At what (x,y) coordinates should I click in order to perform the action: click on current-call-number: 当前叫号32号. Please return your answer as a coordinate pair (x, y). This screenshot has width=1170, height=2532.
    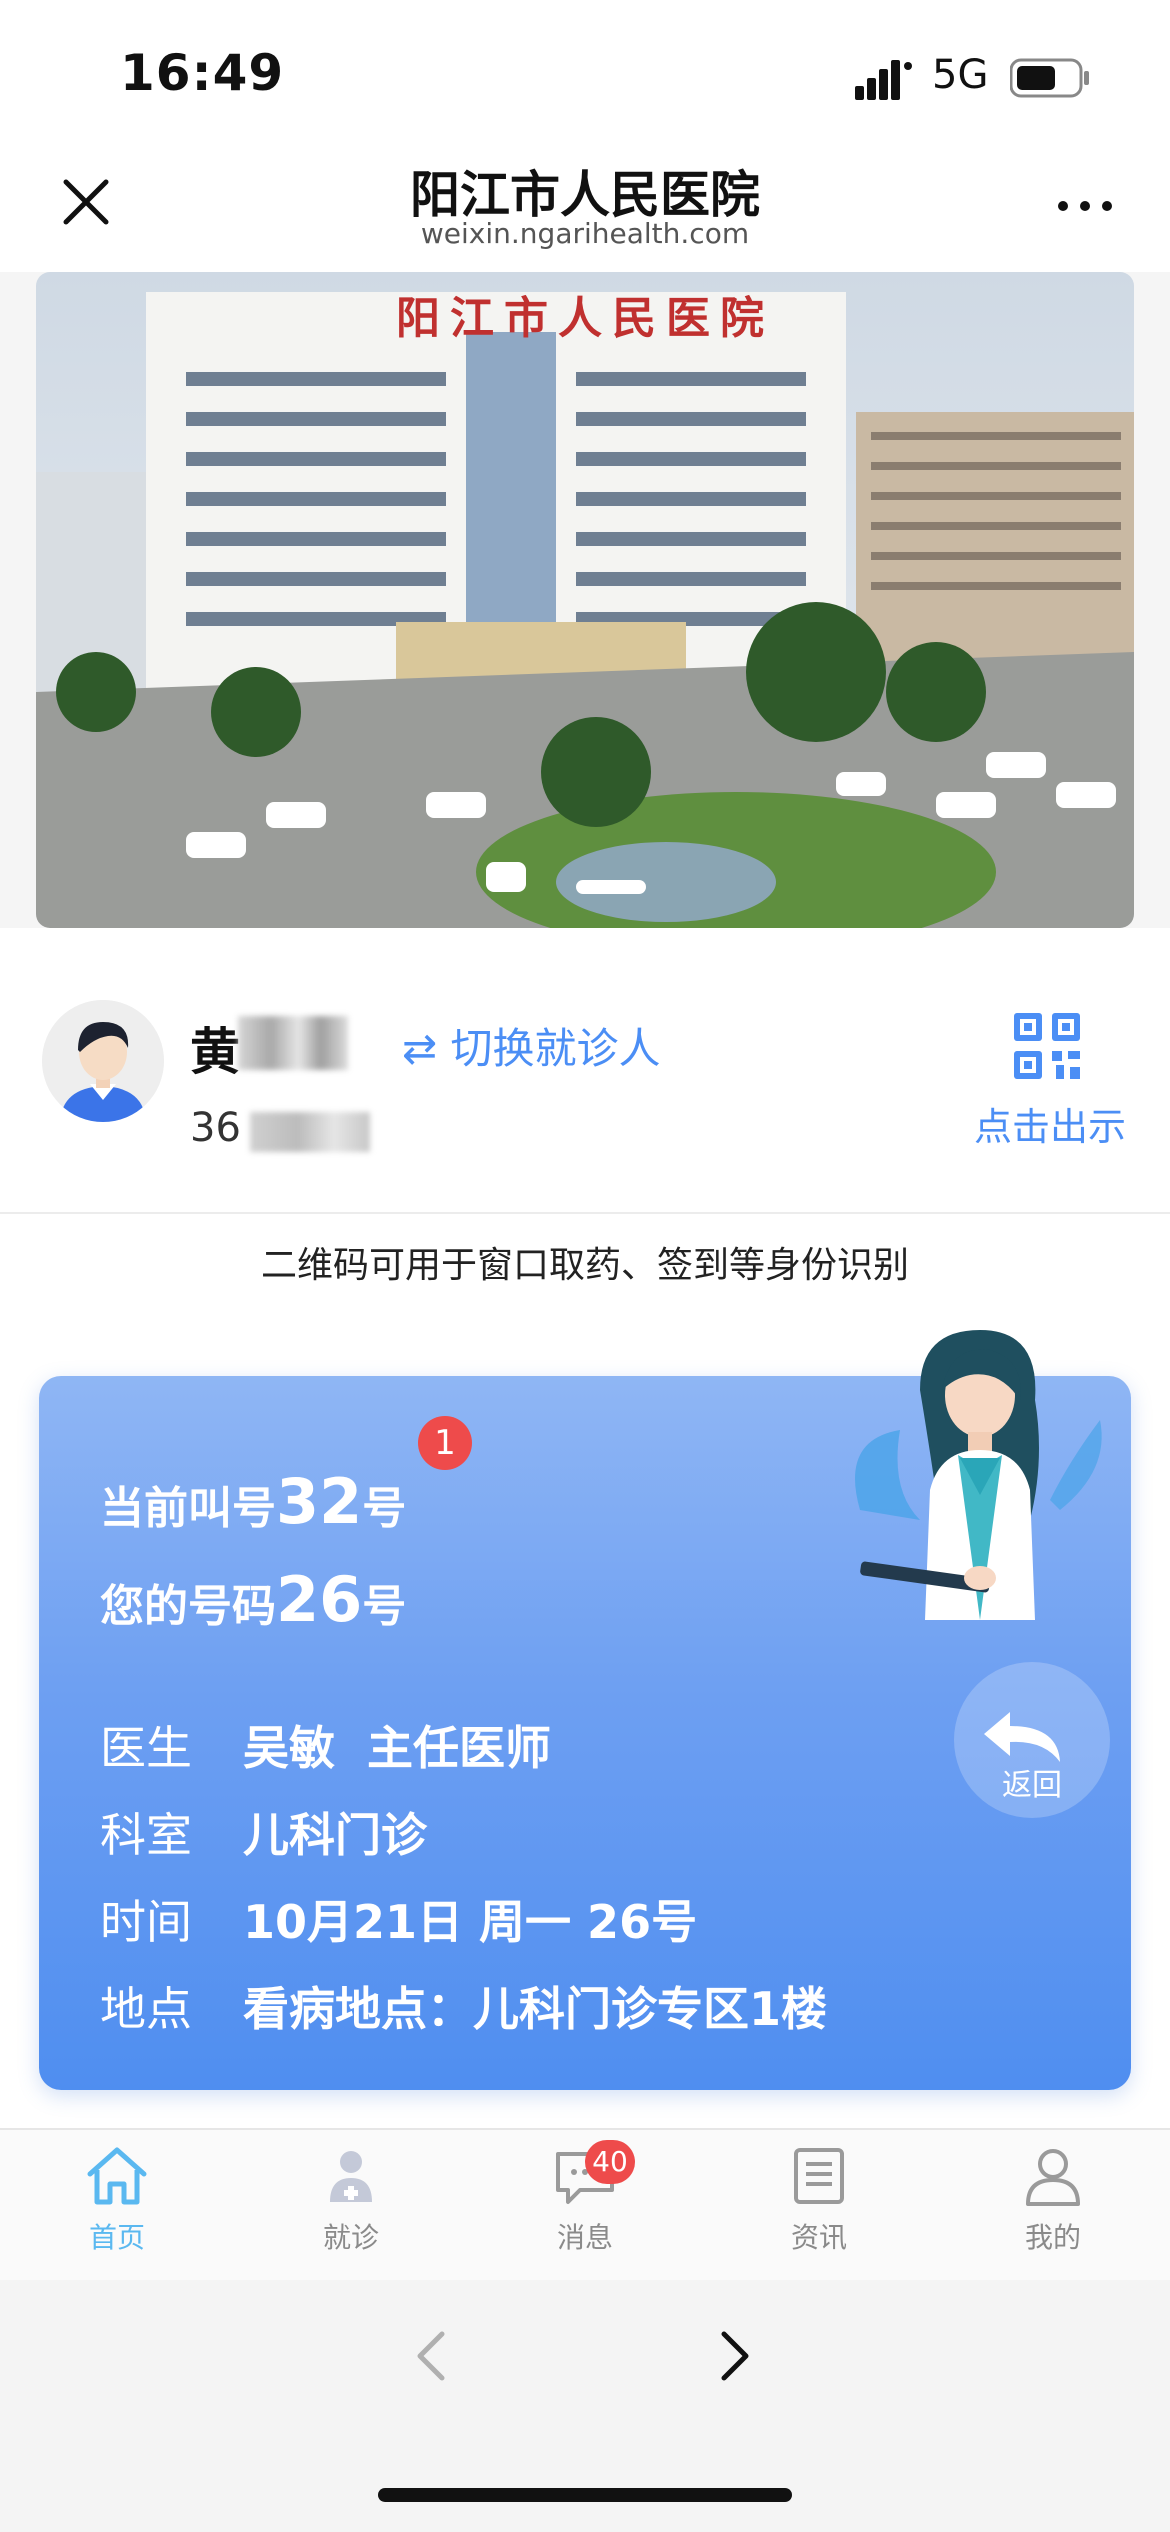
    Looking at the image, I should click on (253, 1501).